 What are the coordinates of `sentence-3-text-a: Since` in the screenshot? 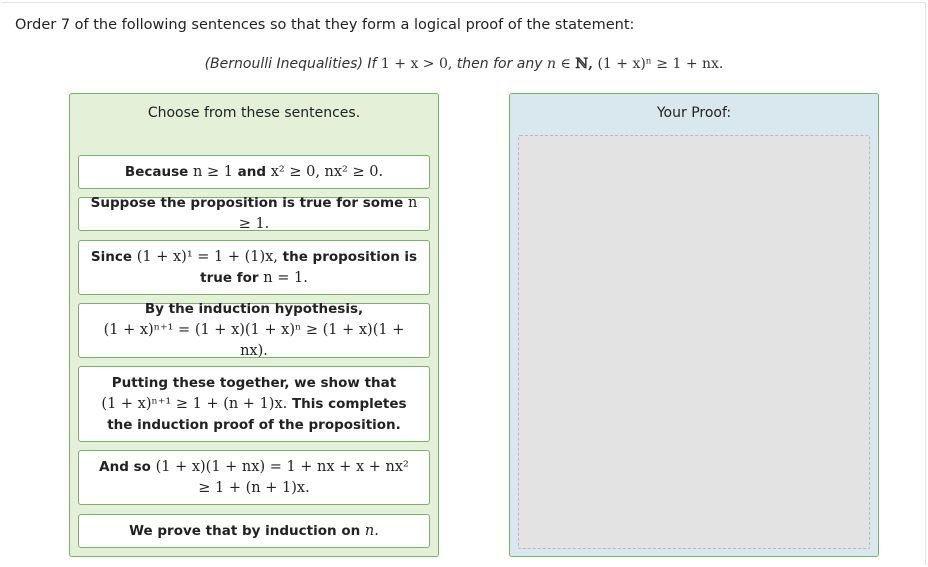 It's located at (111, 256).